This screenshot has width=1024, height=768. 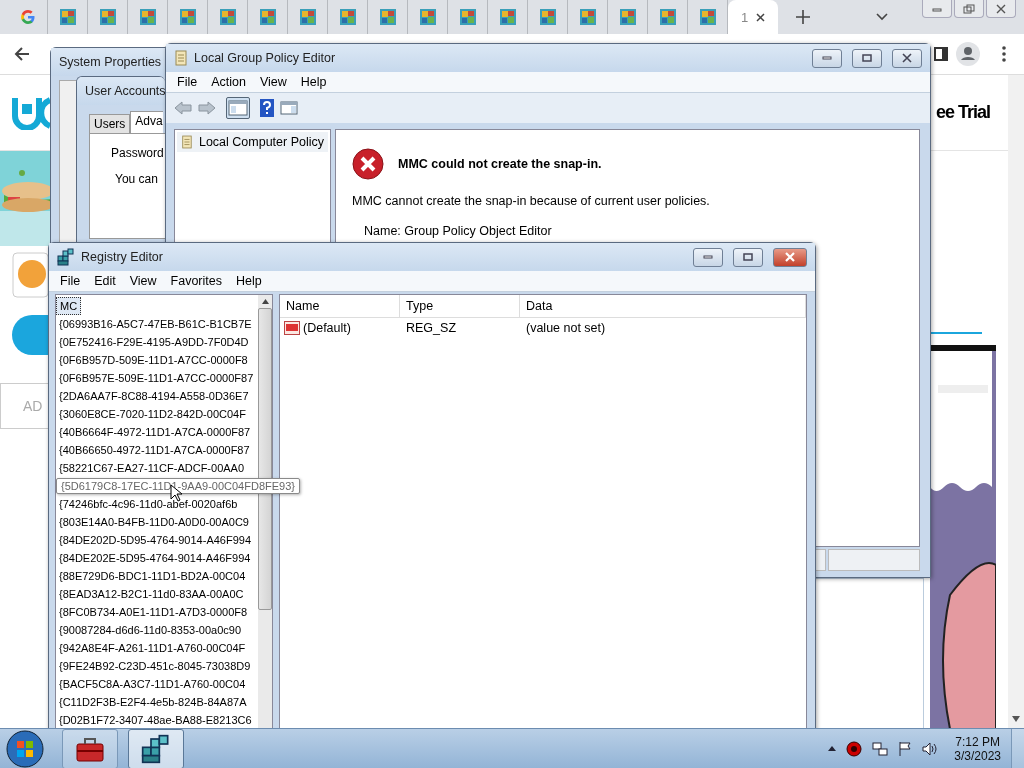 I want to click on input-field: AD, so click(x=24, y=406).